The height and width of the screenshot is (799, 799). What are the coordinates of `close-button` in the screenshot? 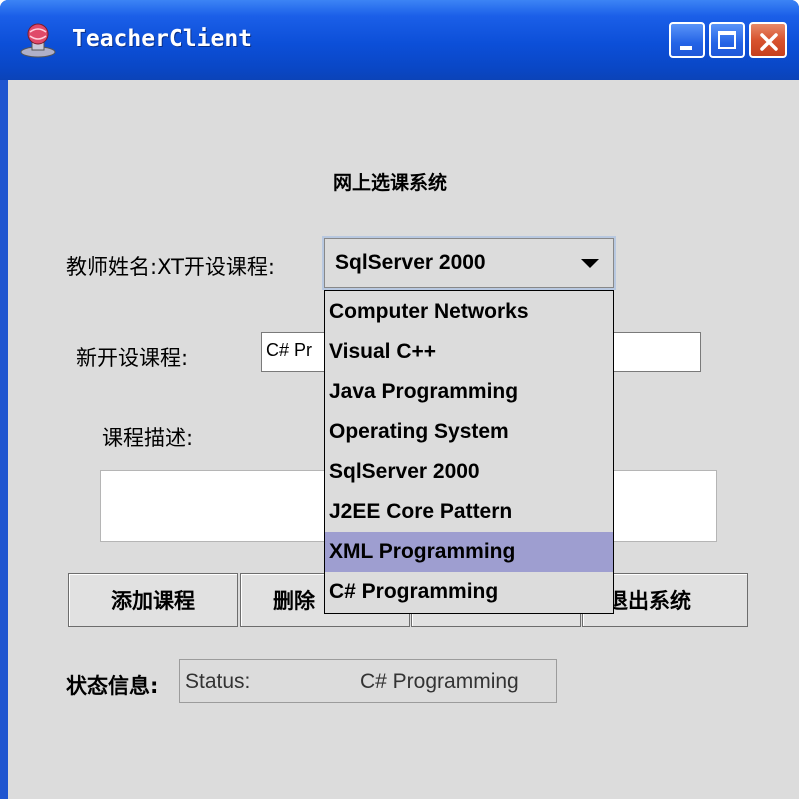 It's located at (768, 40).